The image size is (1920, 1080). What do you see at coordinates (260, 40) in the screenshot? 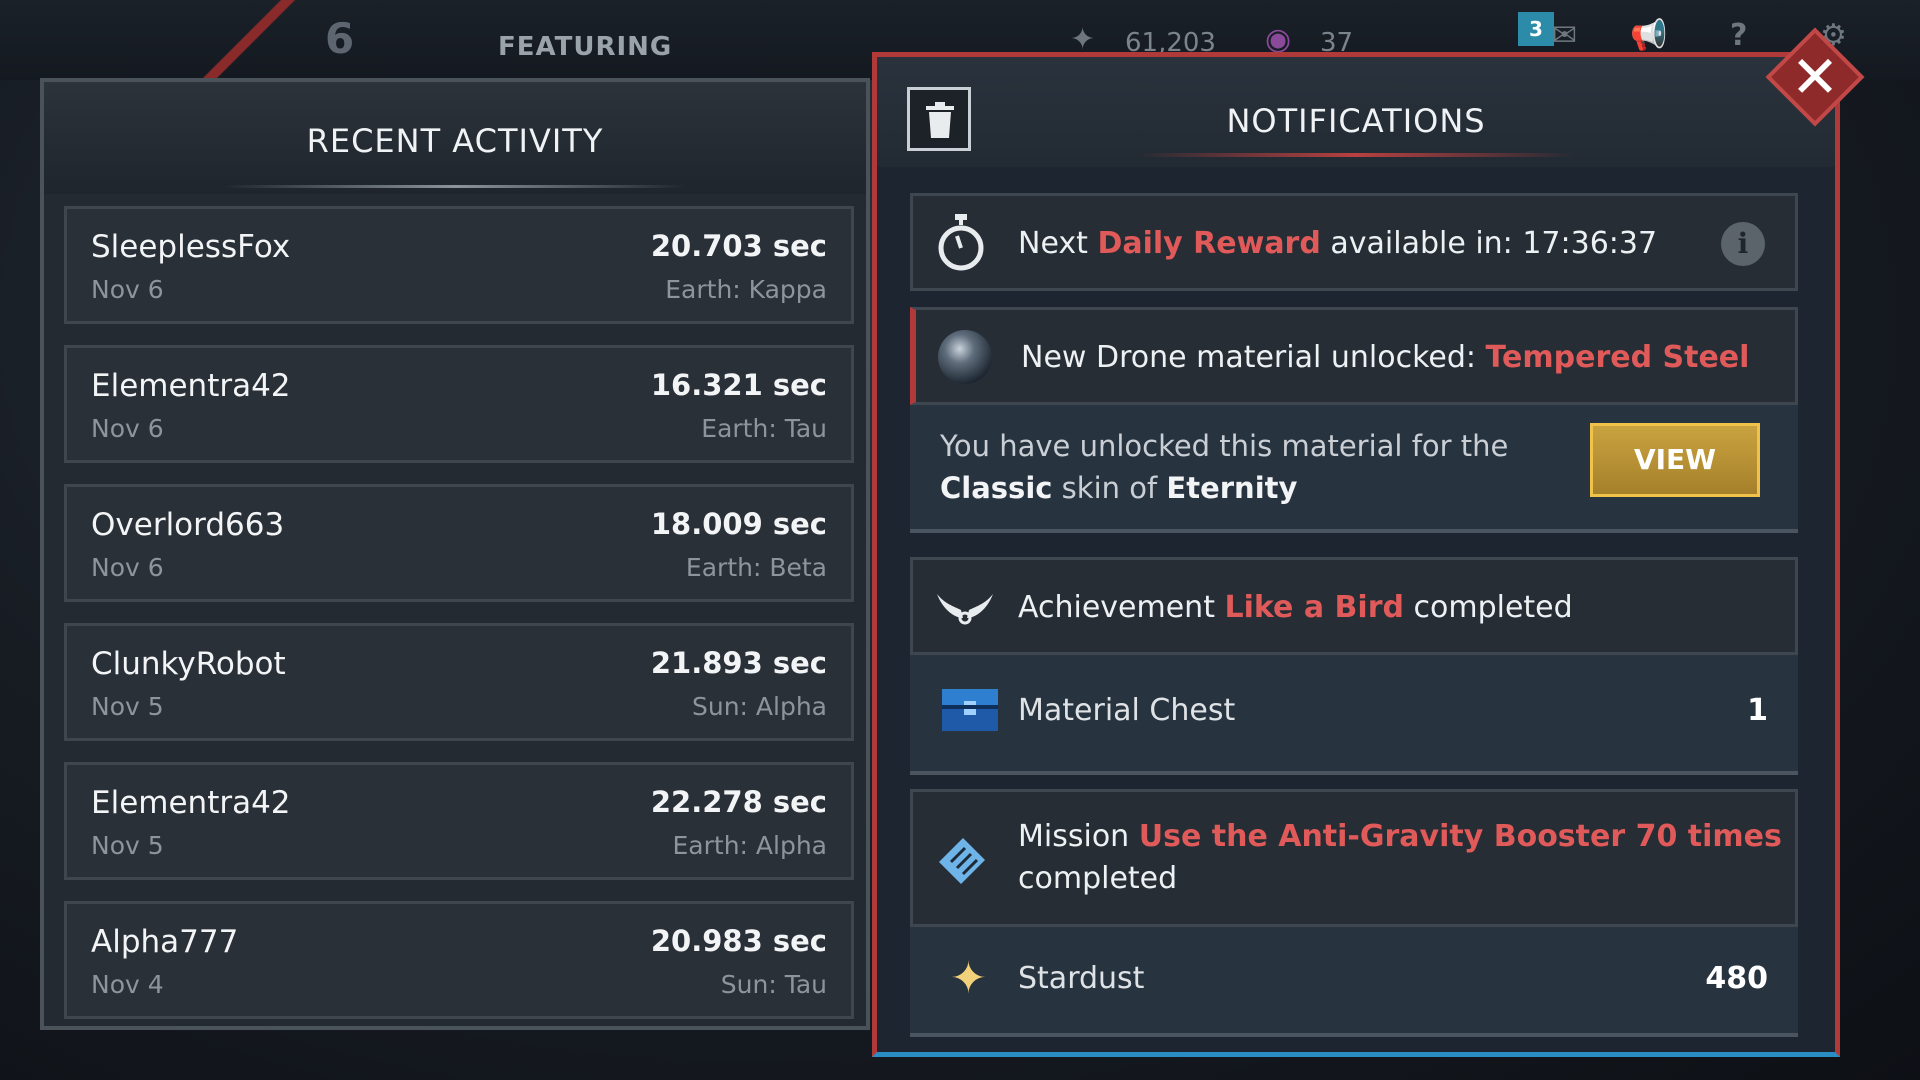
I see `top-accent-stripe` at bounding box center [260, 40].